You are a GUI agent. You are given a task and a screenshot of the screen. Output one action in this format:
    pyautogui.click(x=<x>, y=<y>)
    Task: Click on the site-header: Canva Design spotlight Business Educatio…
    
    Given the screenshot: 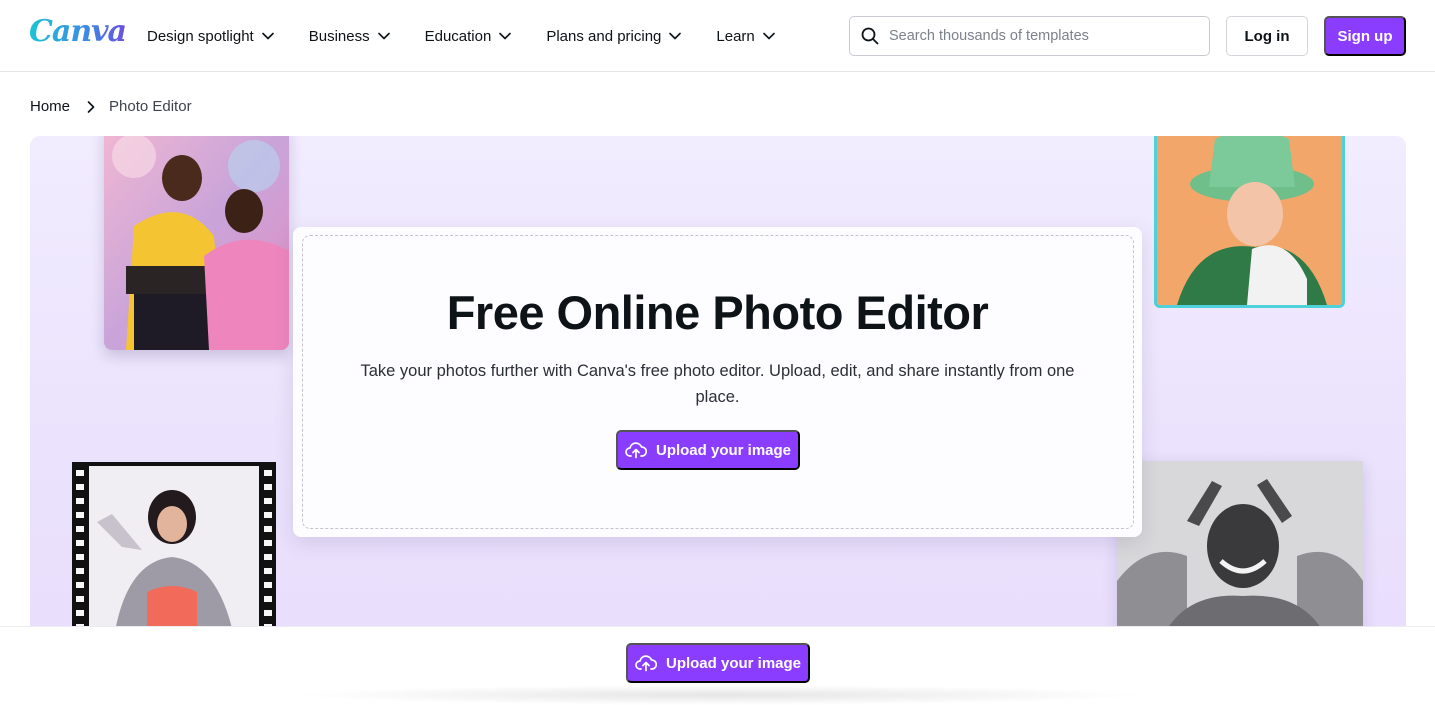 What is the action you would take?
    pyautogui.click(x=717, y=36)
    